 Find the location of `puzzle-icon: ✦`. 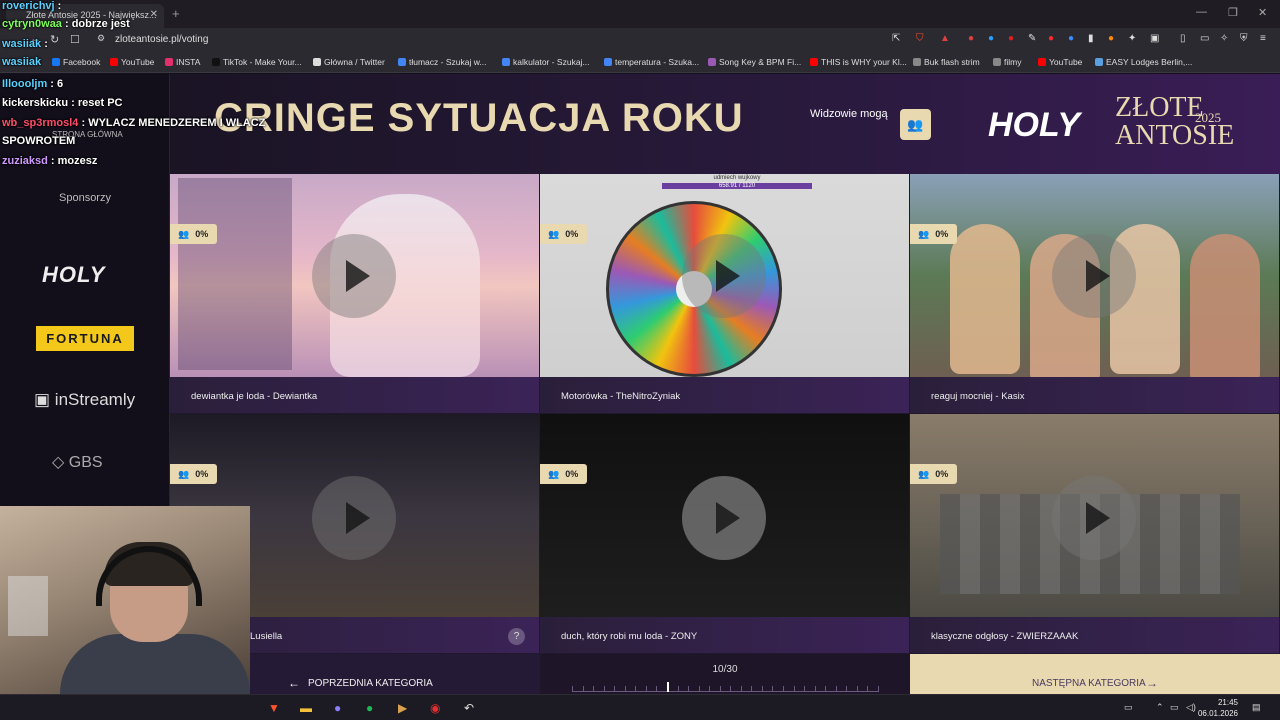

puzzle-icon: ✦ is located at coordinates (1132, 38).